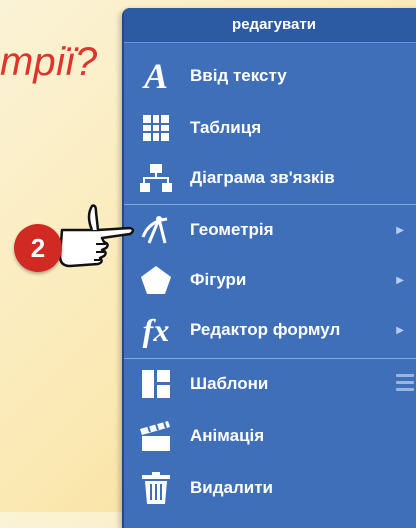 The image size is (416, 528). I want to click on background-question-text: трії?, so click(49, 62).